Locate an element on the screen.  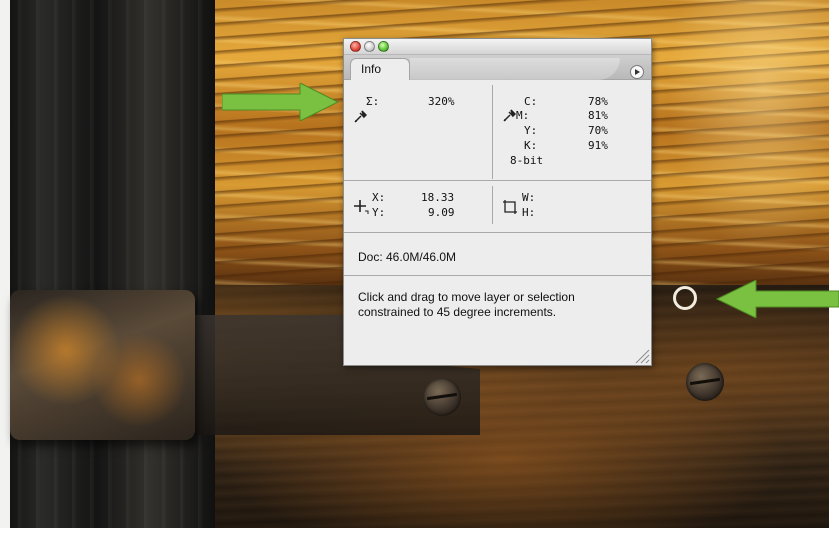
sample-point-circle is located at coordinates (685, 298).